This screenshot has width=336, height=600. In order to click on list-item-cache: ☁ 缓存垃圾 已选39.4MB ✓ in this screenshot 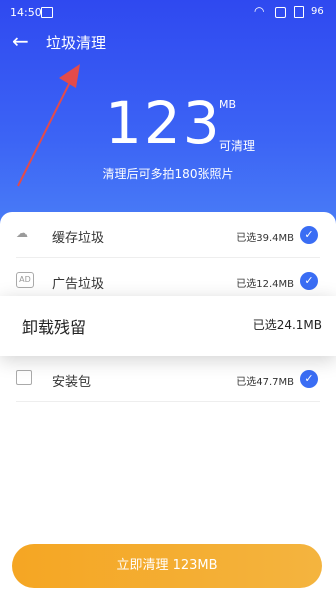, I will do `click(168, 235)`.